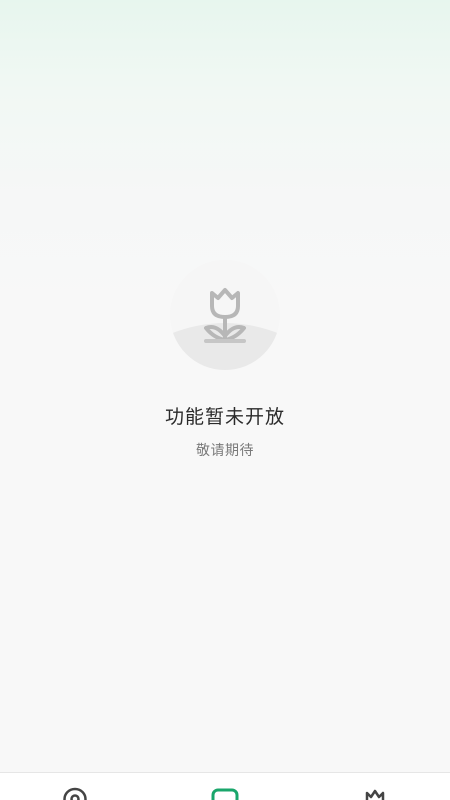 The image size is (450, 800). Describe the element at coordinates (375, 786) in the screenshot. I see `tab-tulip` at that location.